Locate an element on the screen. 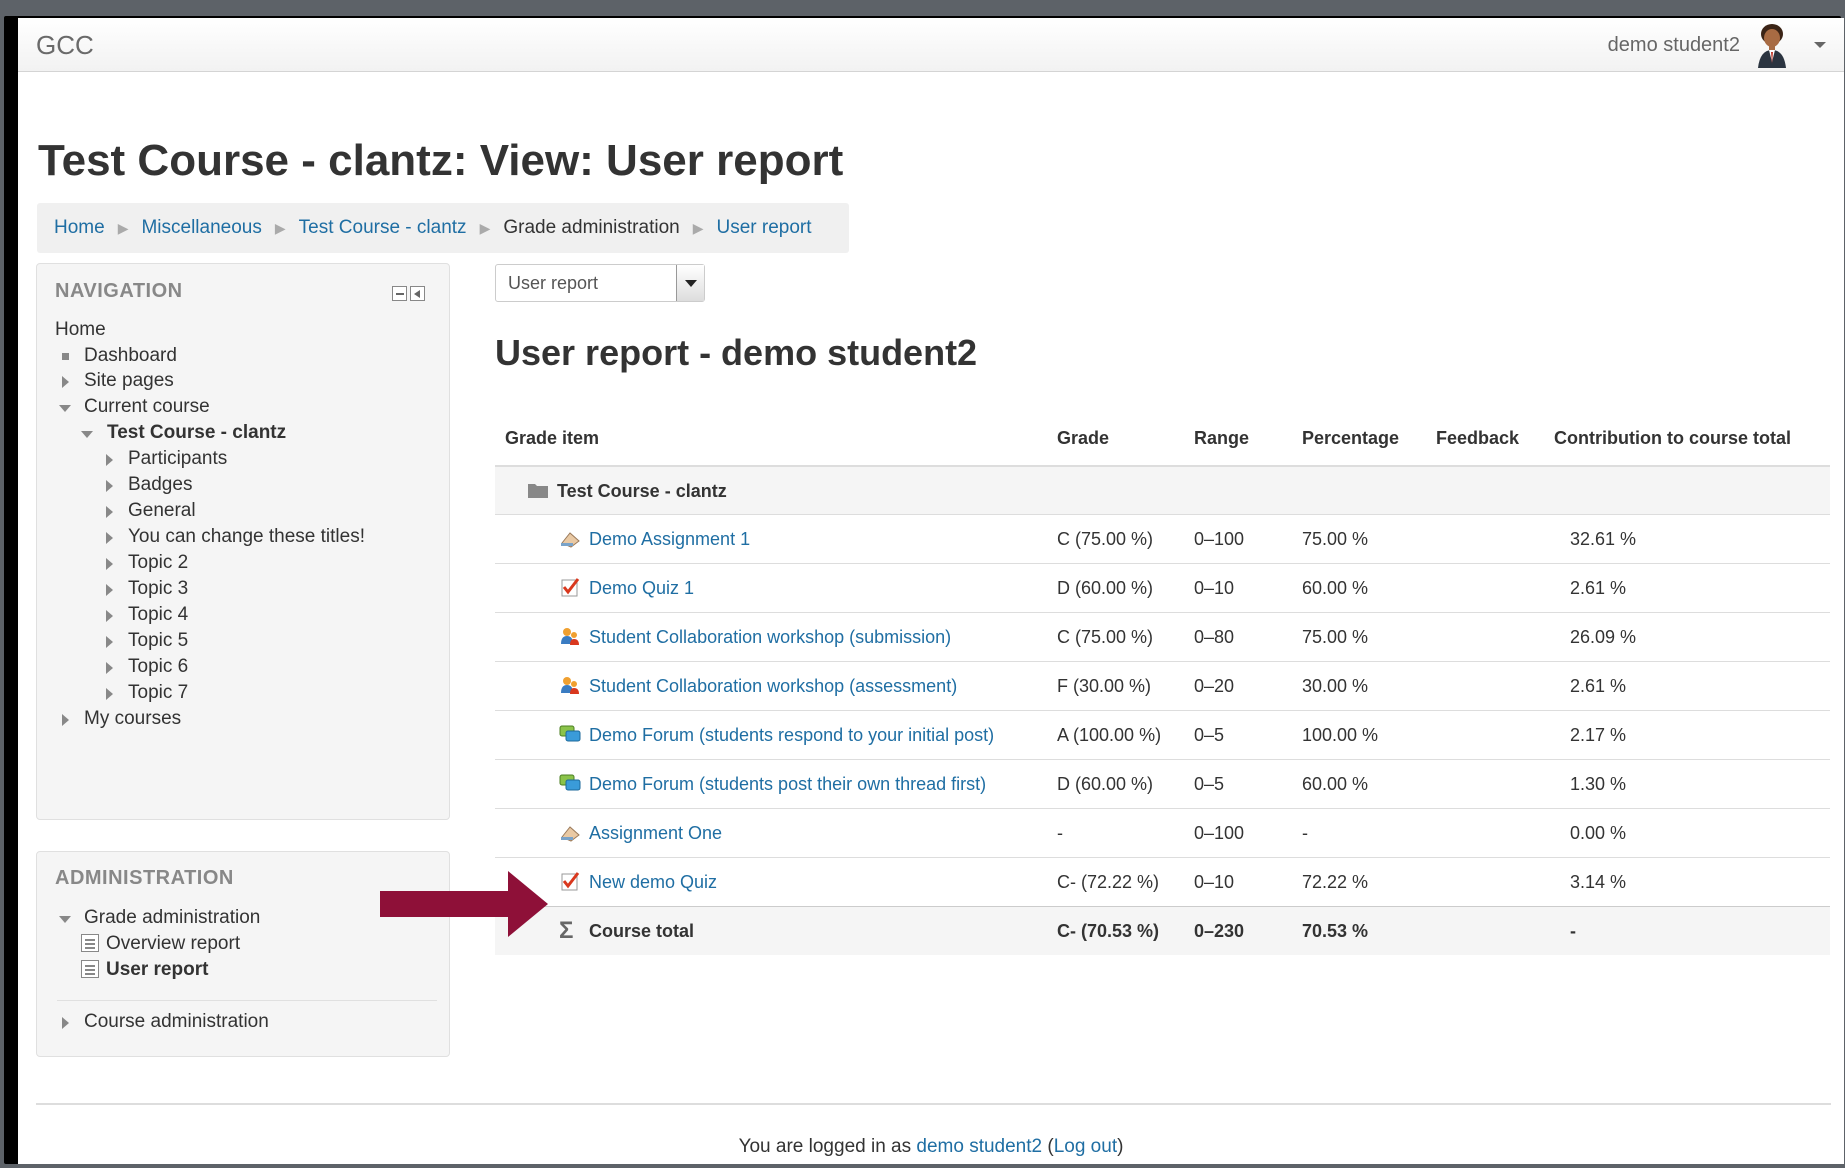  user-menu: demo student2 is located at coordinates (1717, 45).